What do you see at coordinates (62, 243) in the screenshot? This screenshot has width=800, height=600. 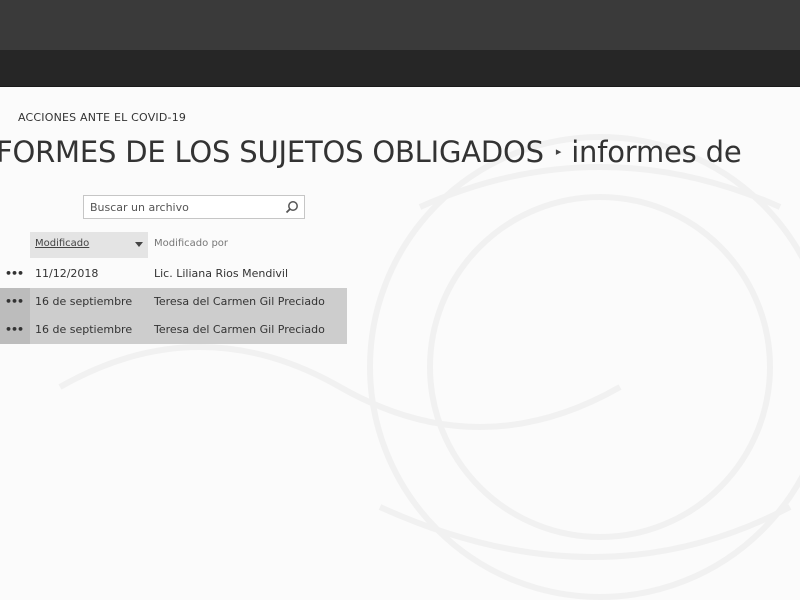 I see `column-header-modified-label: Modificado` at bounding box center [62, 243].